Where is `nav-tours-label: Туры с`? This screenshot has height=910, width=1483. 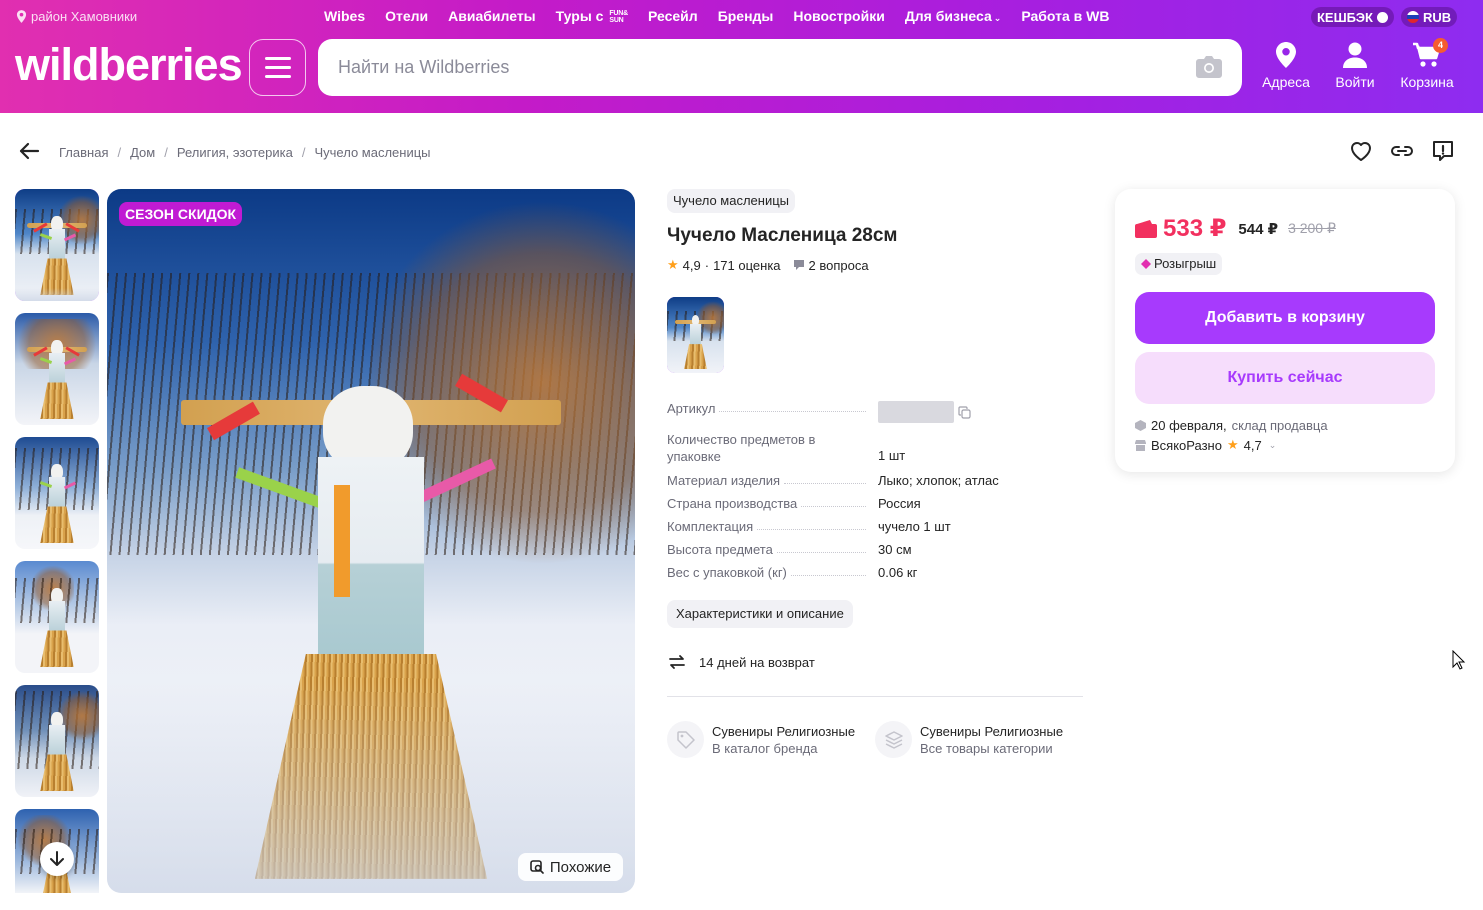 nav-tours-label: Туры с is located at coordinates (579, 16).